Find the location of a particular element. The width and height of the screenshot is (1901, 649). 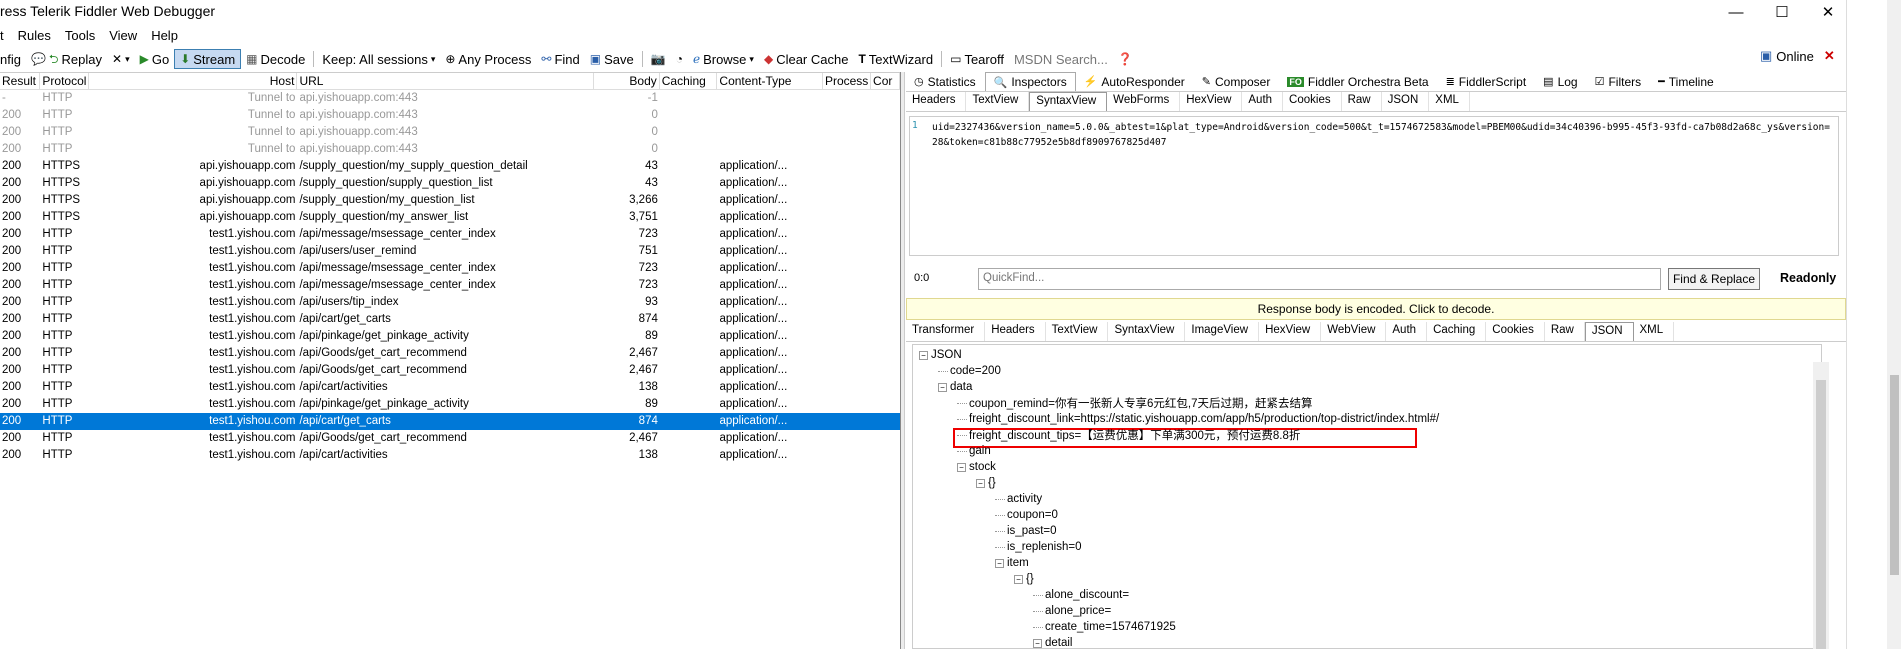

timer-button: ◔ is located at coordinates (679, 59).